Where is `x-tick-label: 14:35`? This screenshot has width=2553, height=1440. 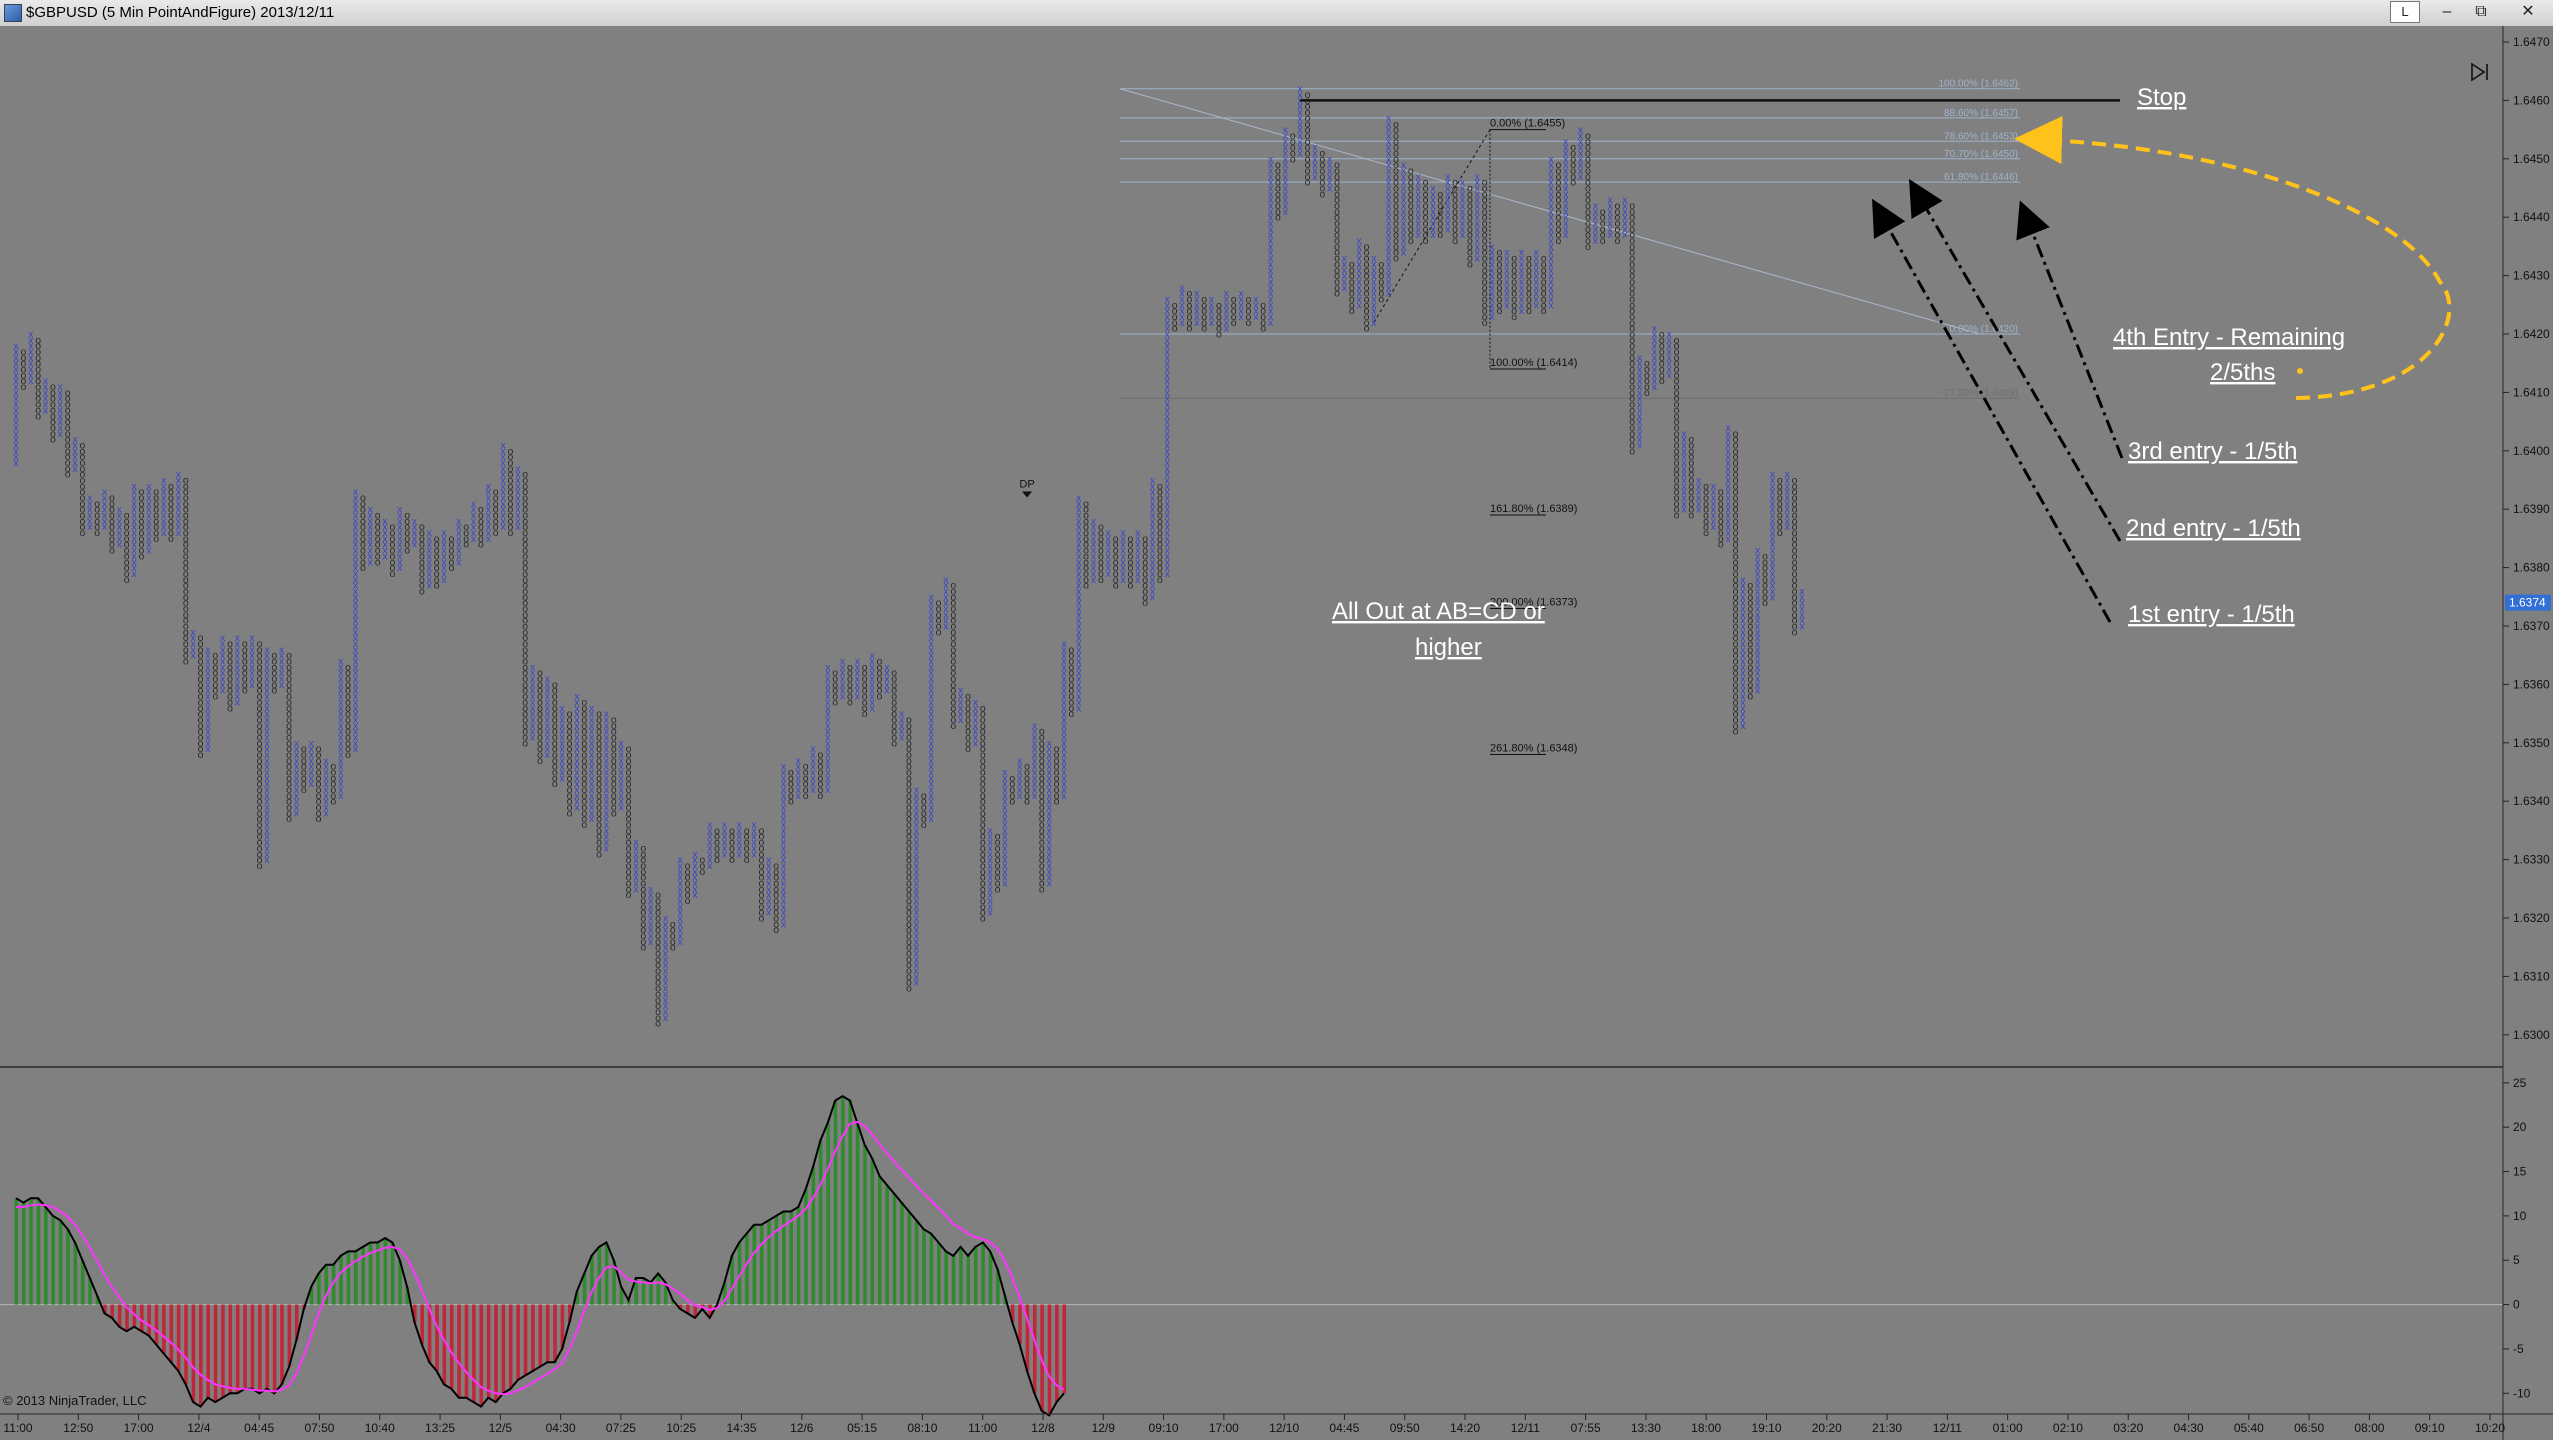
x-tick-label: 14:35 is located at coordinates (741, 1428).